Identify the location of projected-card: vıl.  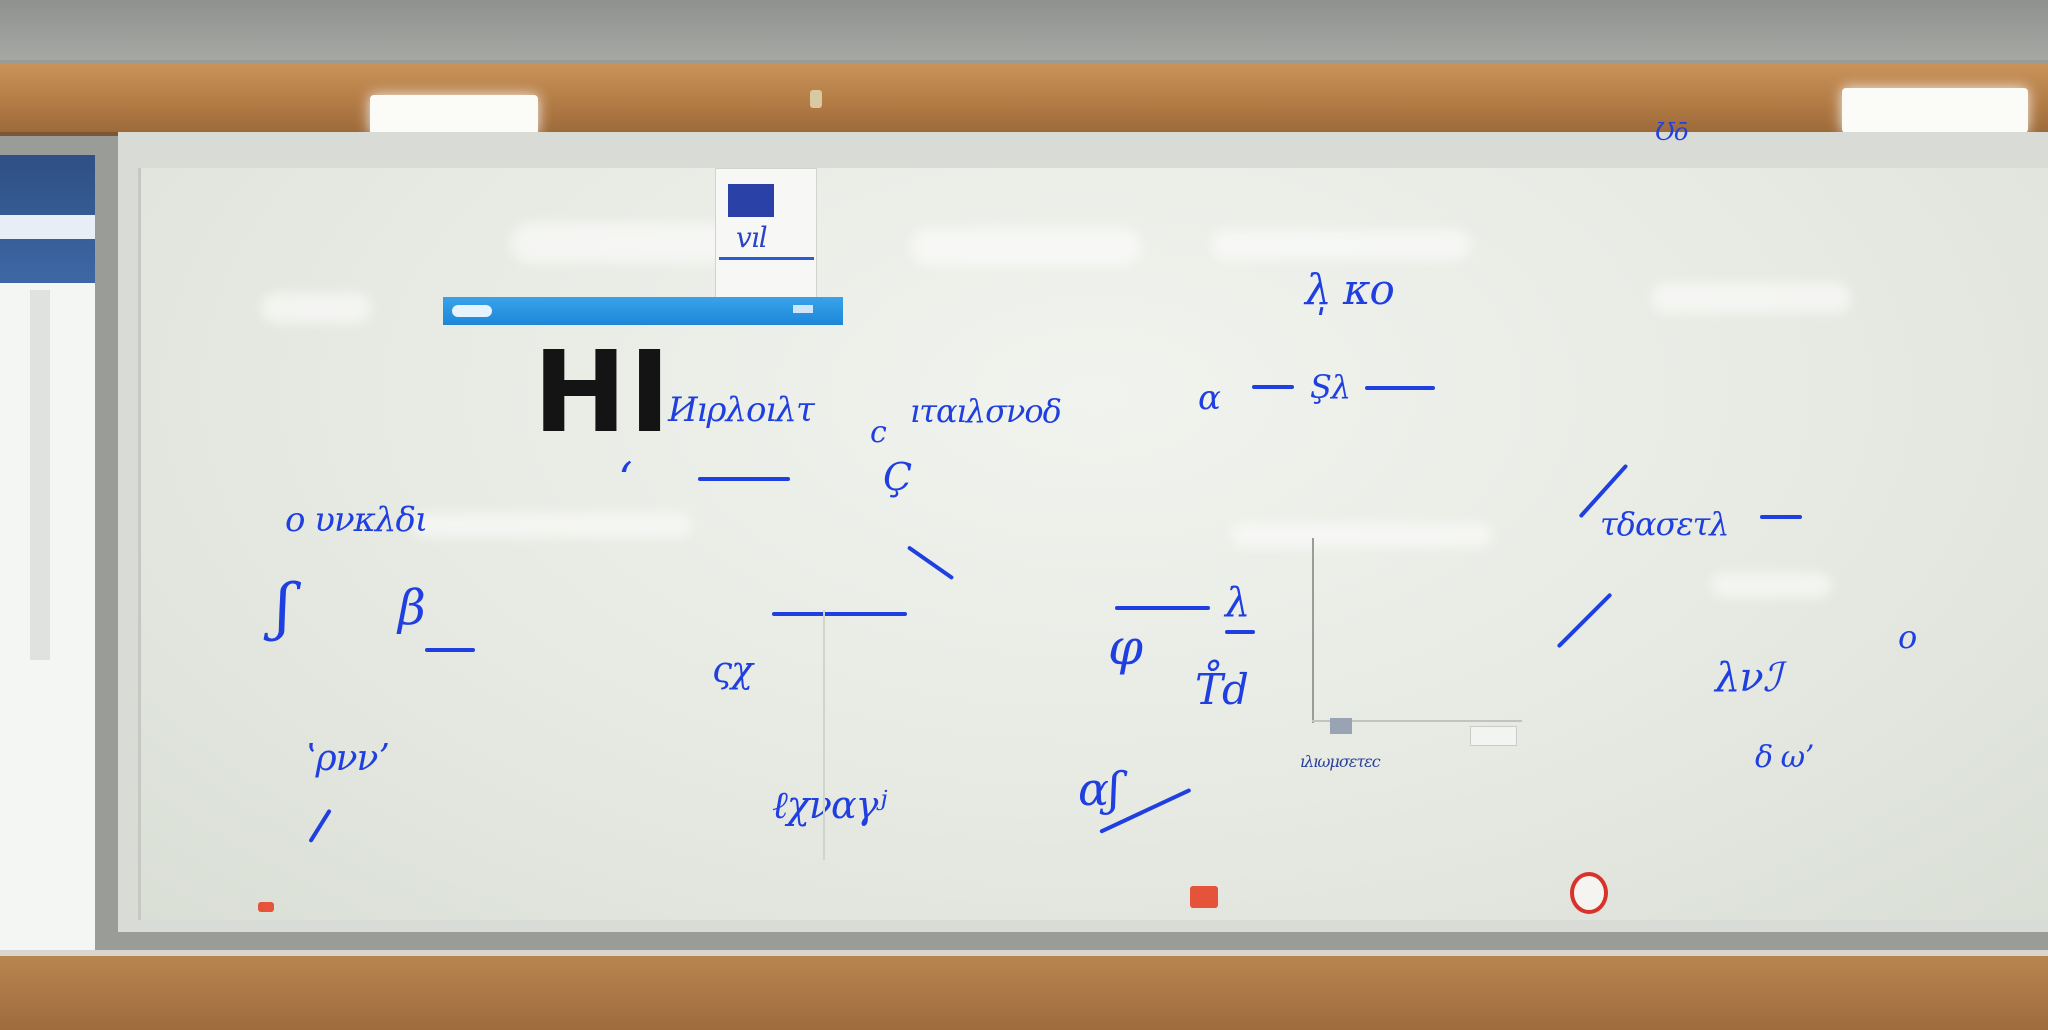
(766, 233).